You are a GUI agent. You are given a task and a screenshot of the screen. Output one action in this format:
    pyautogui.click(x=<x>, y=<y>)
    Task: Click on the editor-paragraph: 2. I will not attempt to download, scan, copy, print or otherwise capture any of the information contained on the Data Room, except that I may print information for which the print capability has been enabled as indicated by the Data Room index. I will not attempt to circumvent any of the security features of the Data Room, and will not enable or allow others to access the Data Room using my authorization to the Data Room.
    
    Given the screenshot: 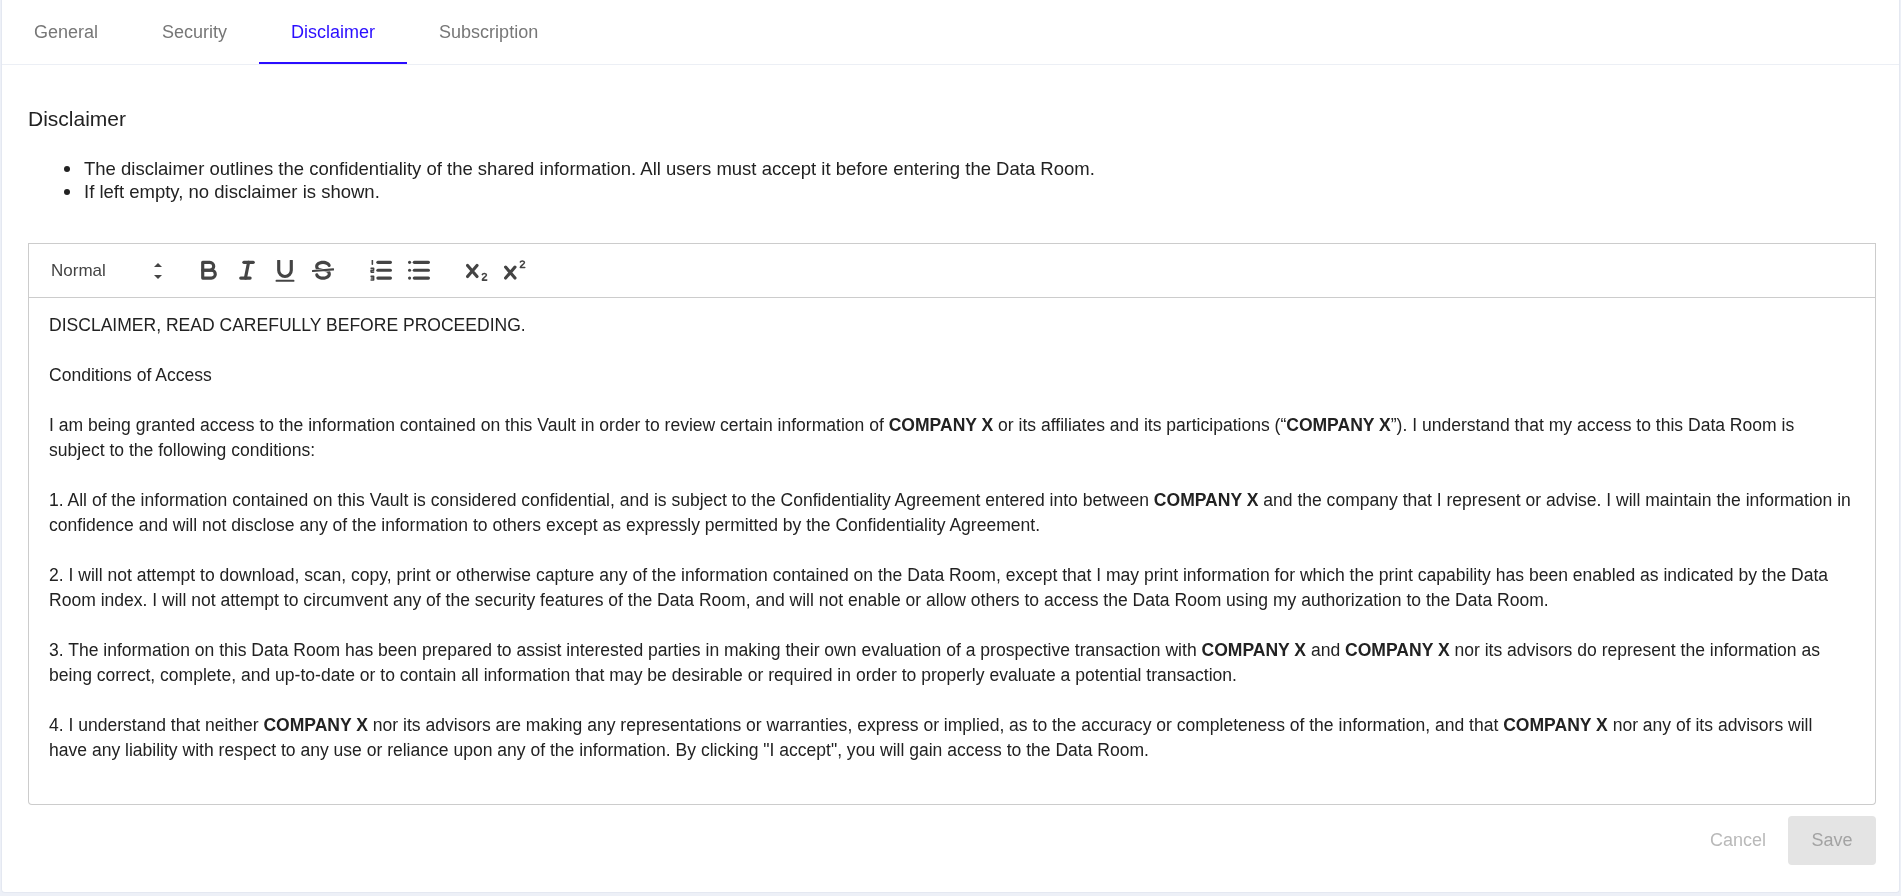 What is the action you would take?
    pyautogui.click(x=939, y=588)
    